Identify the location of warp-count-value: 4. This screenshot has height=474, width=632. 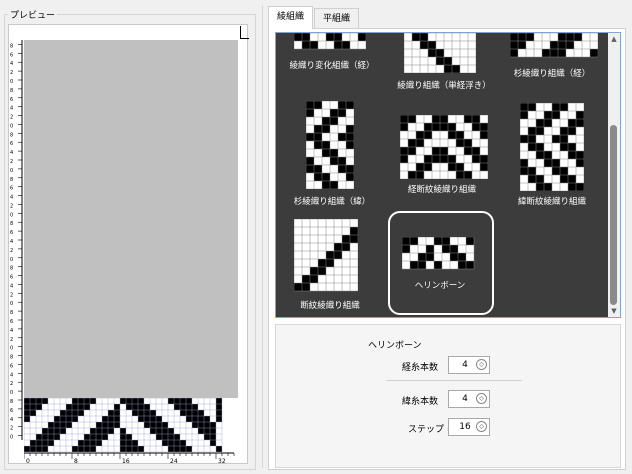
(465, 365).